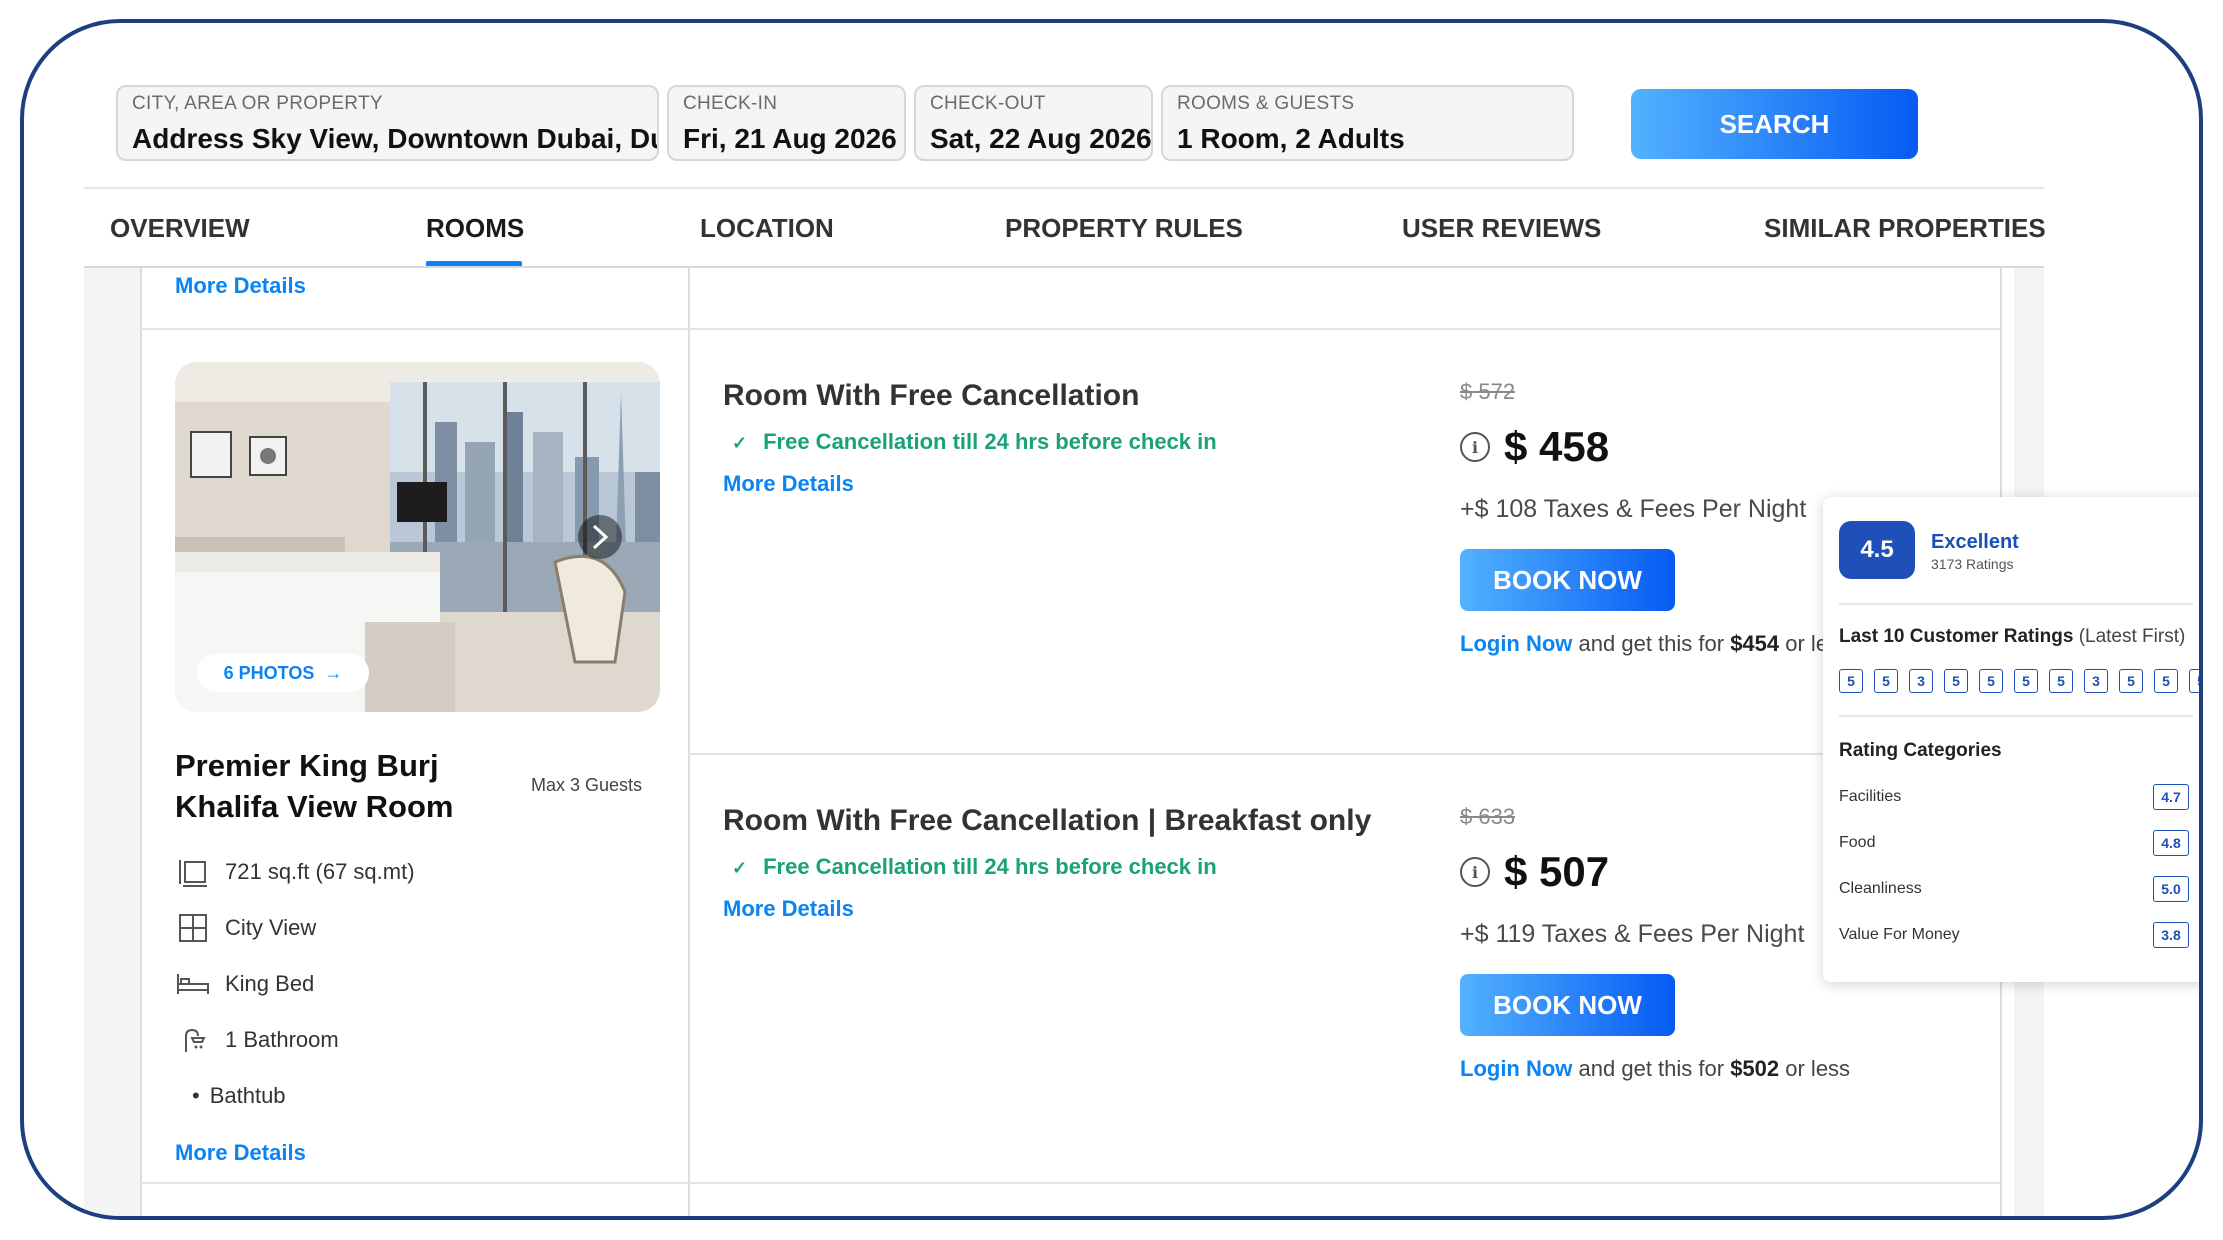 The width and height of the screenshot is (2223, 1240). What do you see at coordinates (790, 138) in the screenshot?
I see `checkin-value: Fri, 21 Aug 2026` at bounding box center [790, 138].